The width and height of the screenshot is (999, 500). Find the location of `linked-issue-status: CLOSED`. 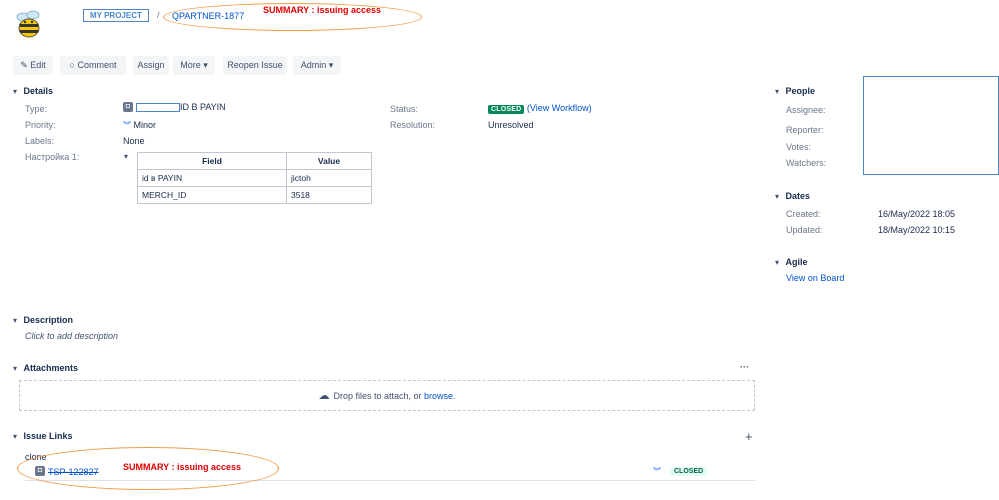

linked-issue-status: CLOSED is located at coordinates (689, 471).